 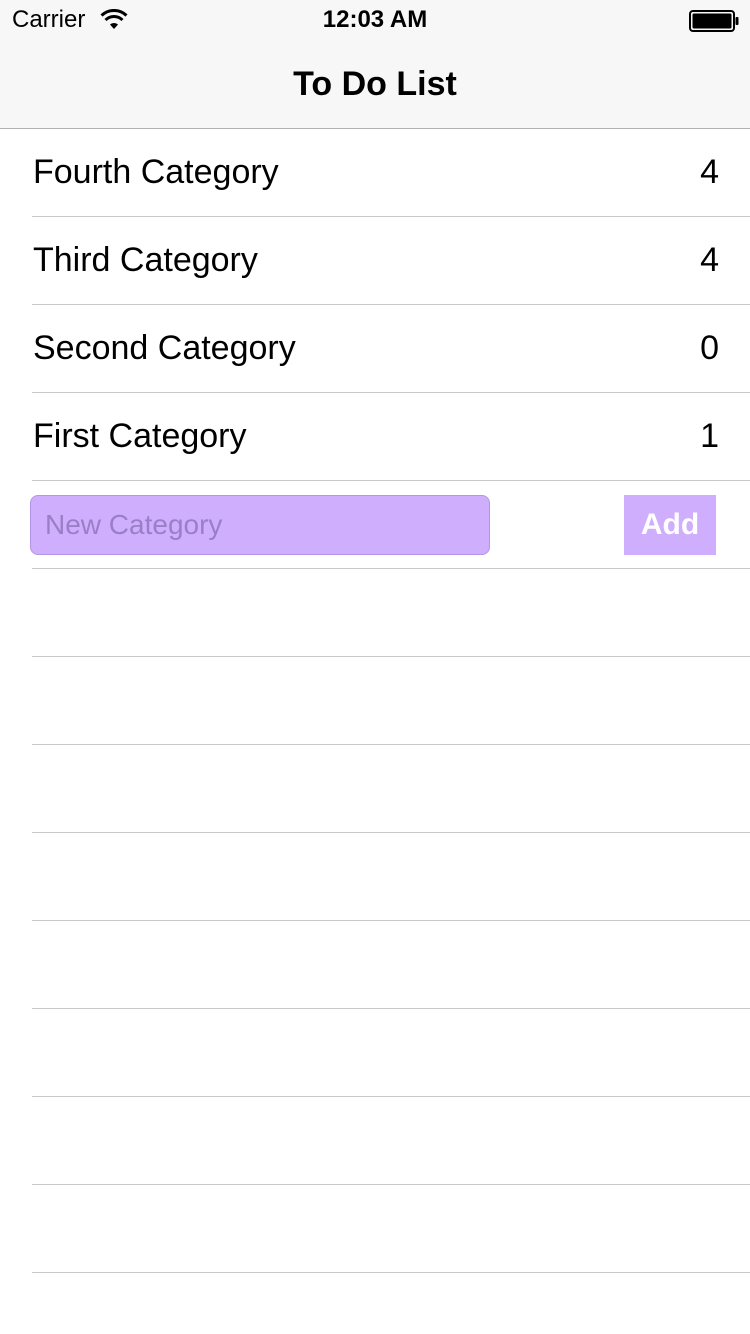 I want to click on battery-full-icon, so click(x=714, y=21).